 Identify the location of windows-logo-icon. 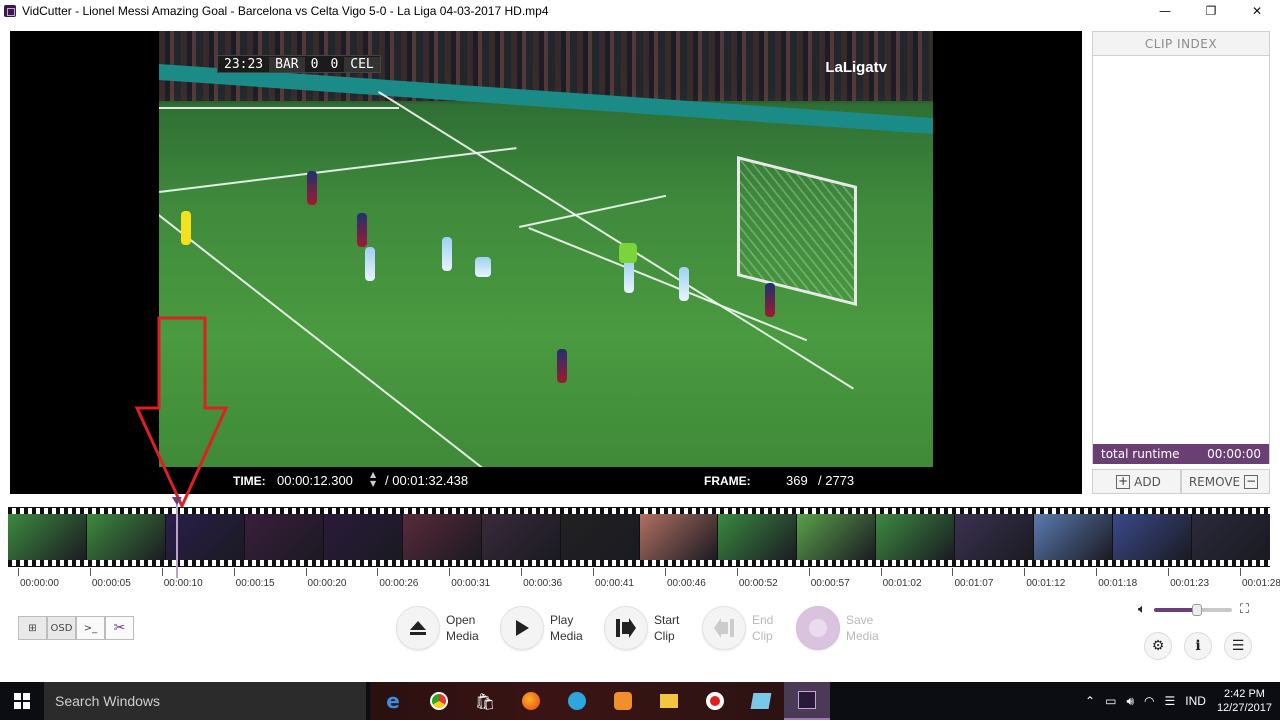
(22, 701).